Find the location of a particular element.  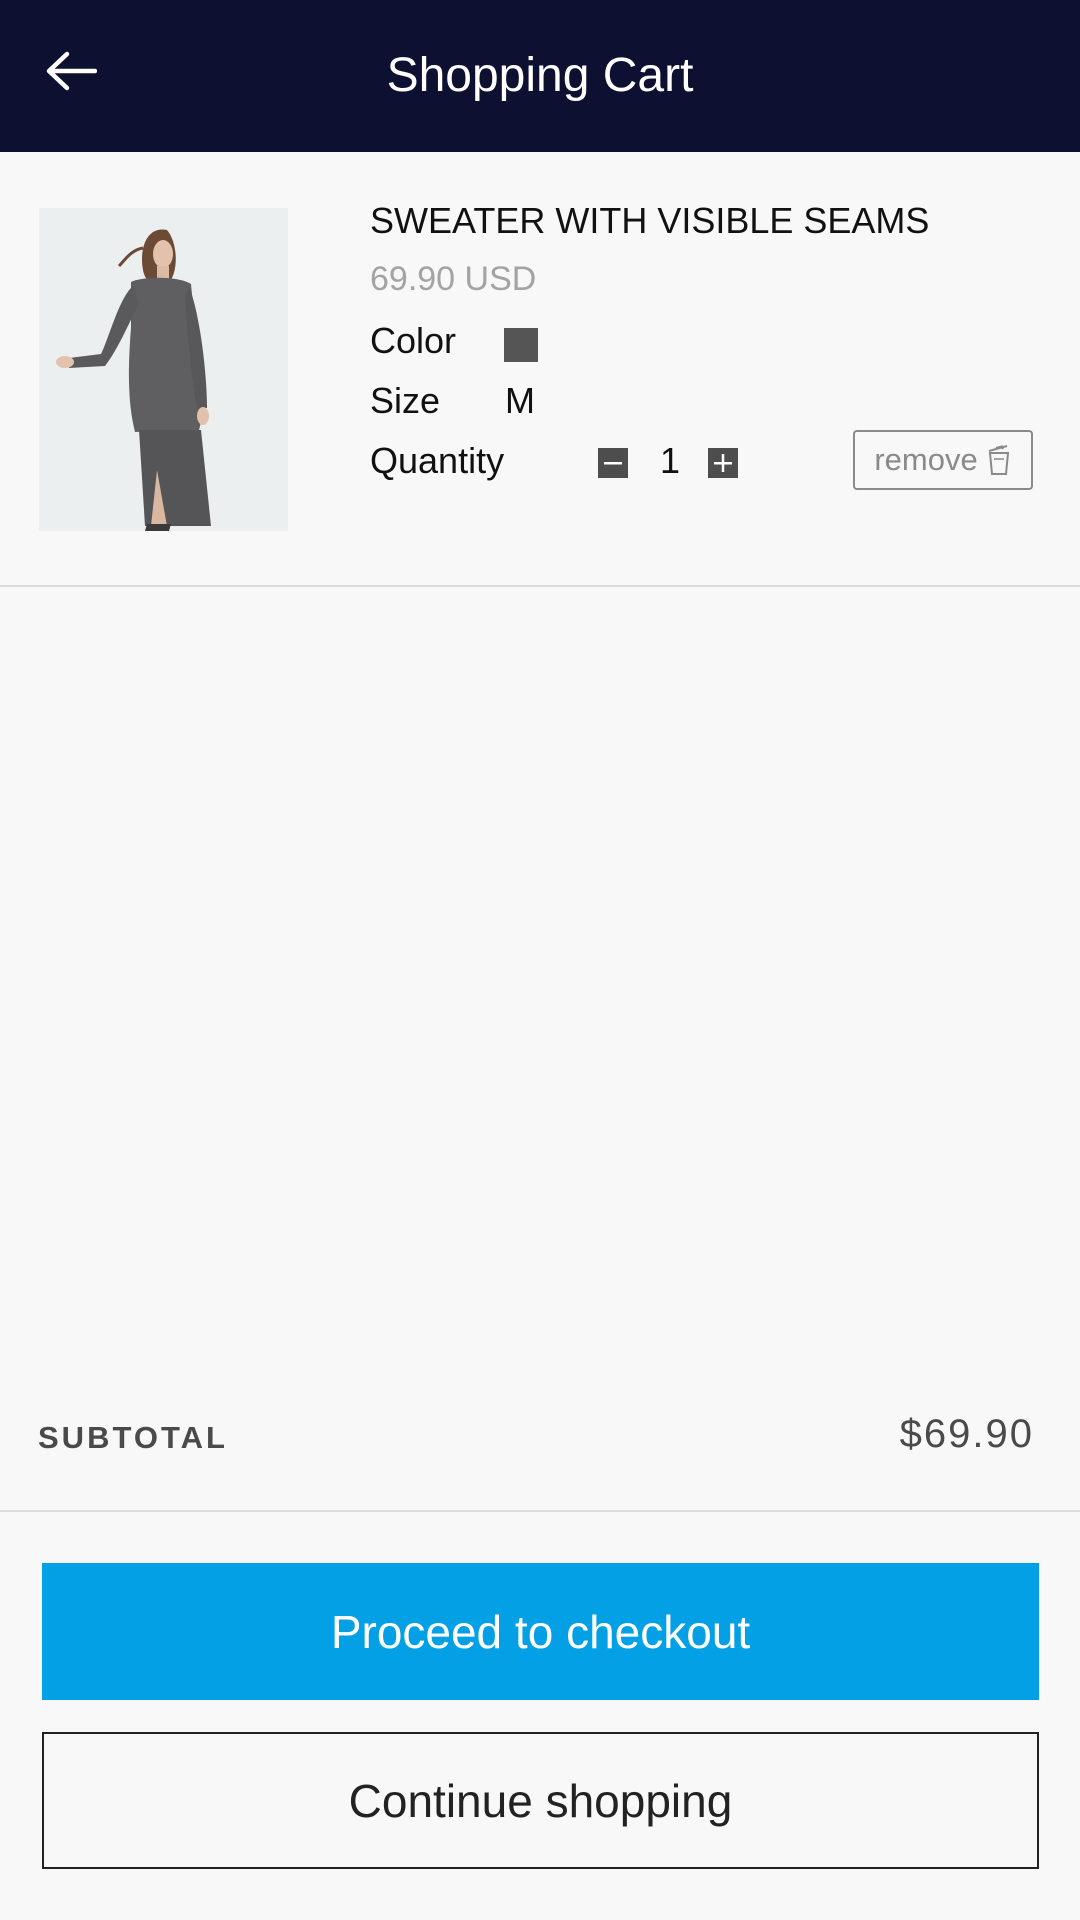

page-title: Shopping Cart is located at coordinates (540, 75).